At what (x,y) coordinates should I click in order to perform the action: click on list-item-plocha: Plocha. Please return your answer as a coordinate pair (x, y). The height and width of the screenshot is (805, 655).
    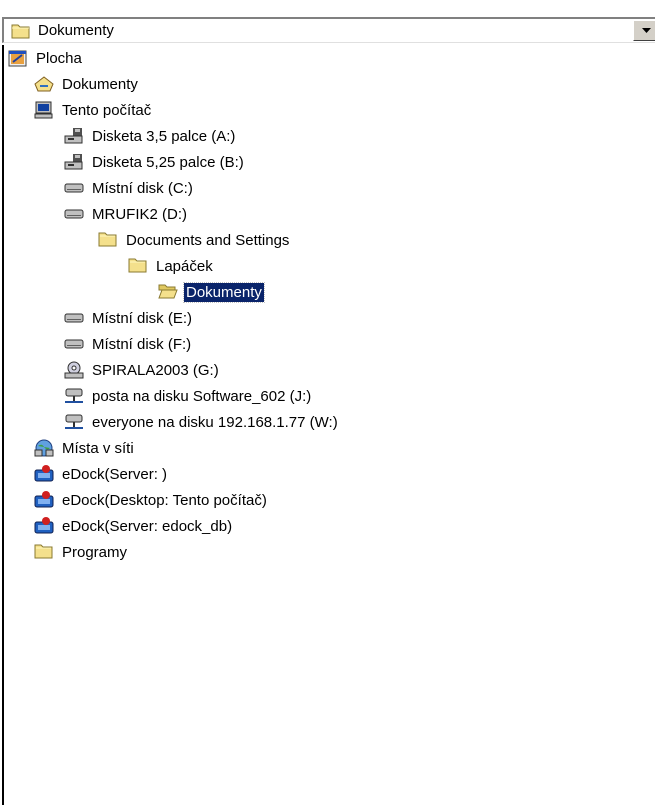
    Looking at the image, I should click on (46, 58).